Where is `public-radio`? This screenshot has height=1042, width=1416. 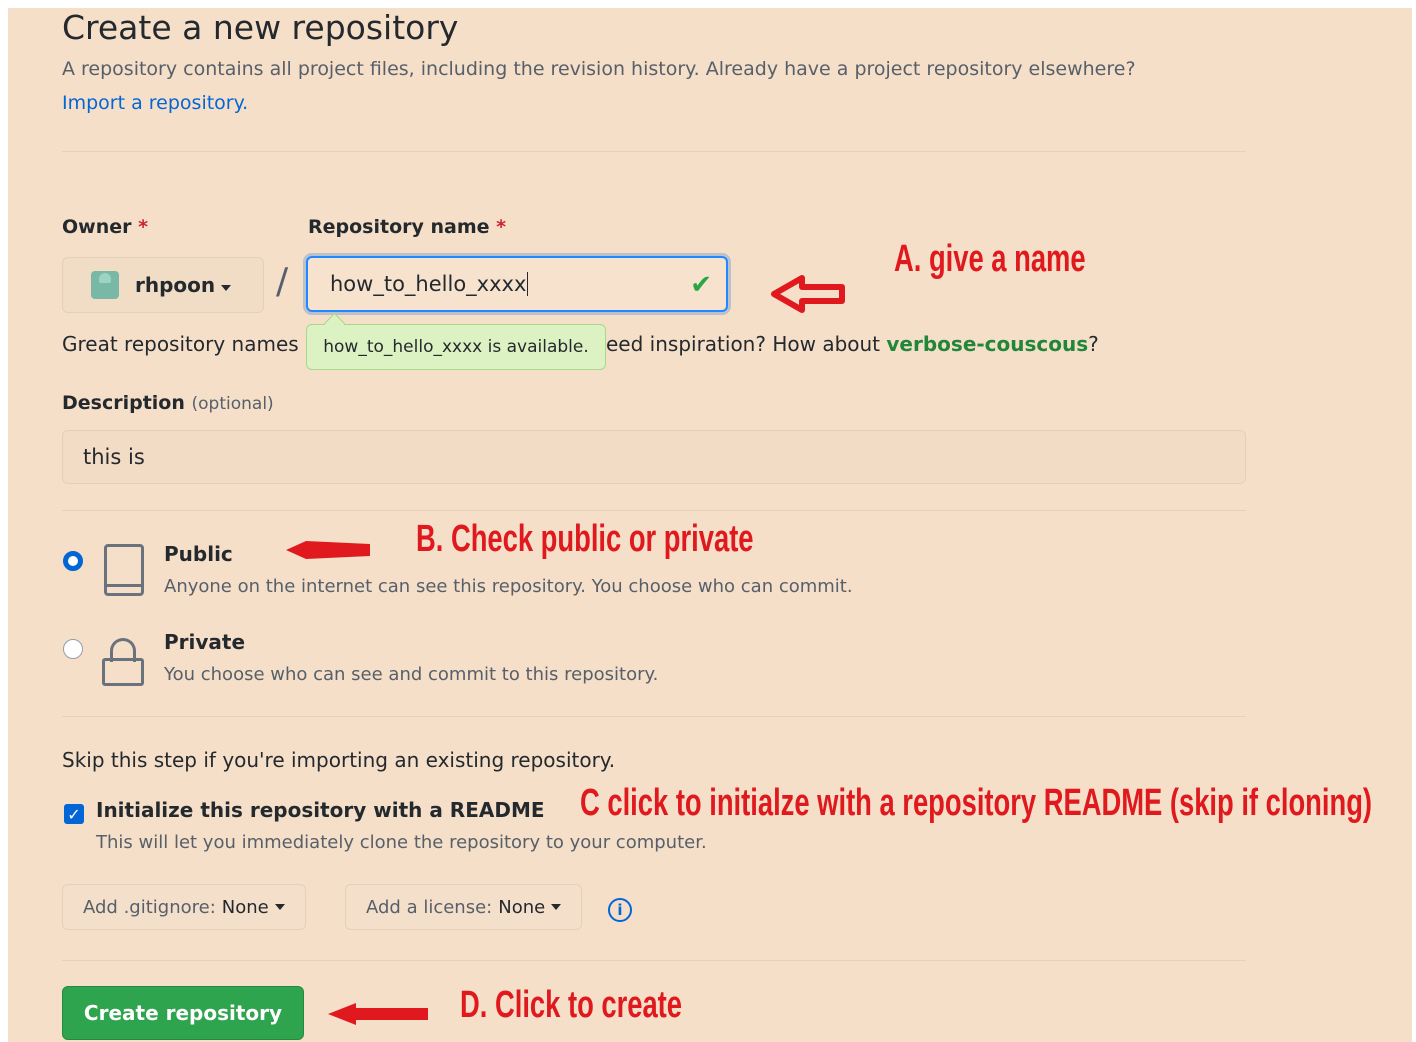
public-radio is located at coordinates (73, 561).